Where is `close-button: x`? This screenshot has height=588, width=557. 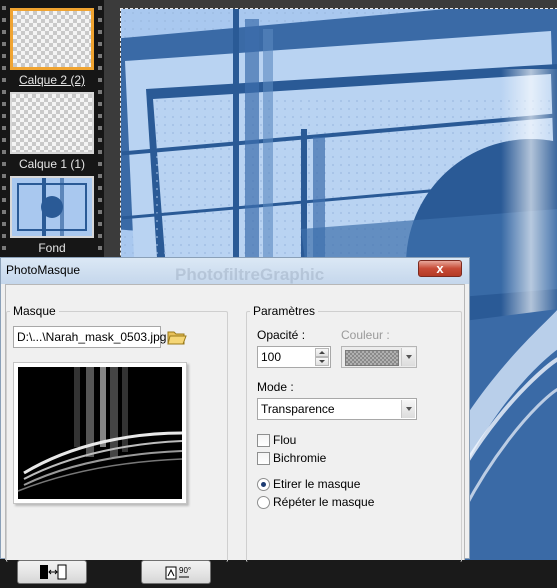
close-button: x is located at coordinates (440, 268).